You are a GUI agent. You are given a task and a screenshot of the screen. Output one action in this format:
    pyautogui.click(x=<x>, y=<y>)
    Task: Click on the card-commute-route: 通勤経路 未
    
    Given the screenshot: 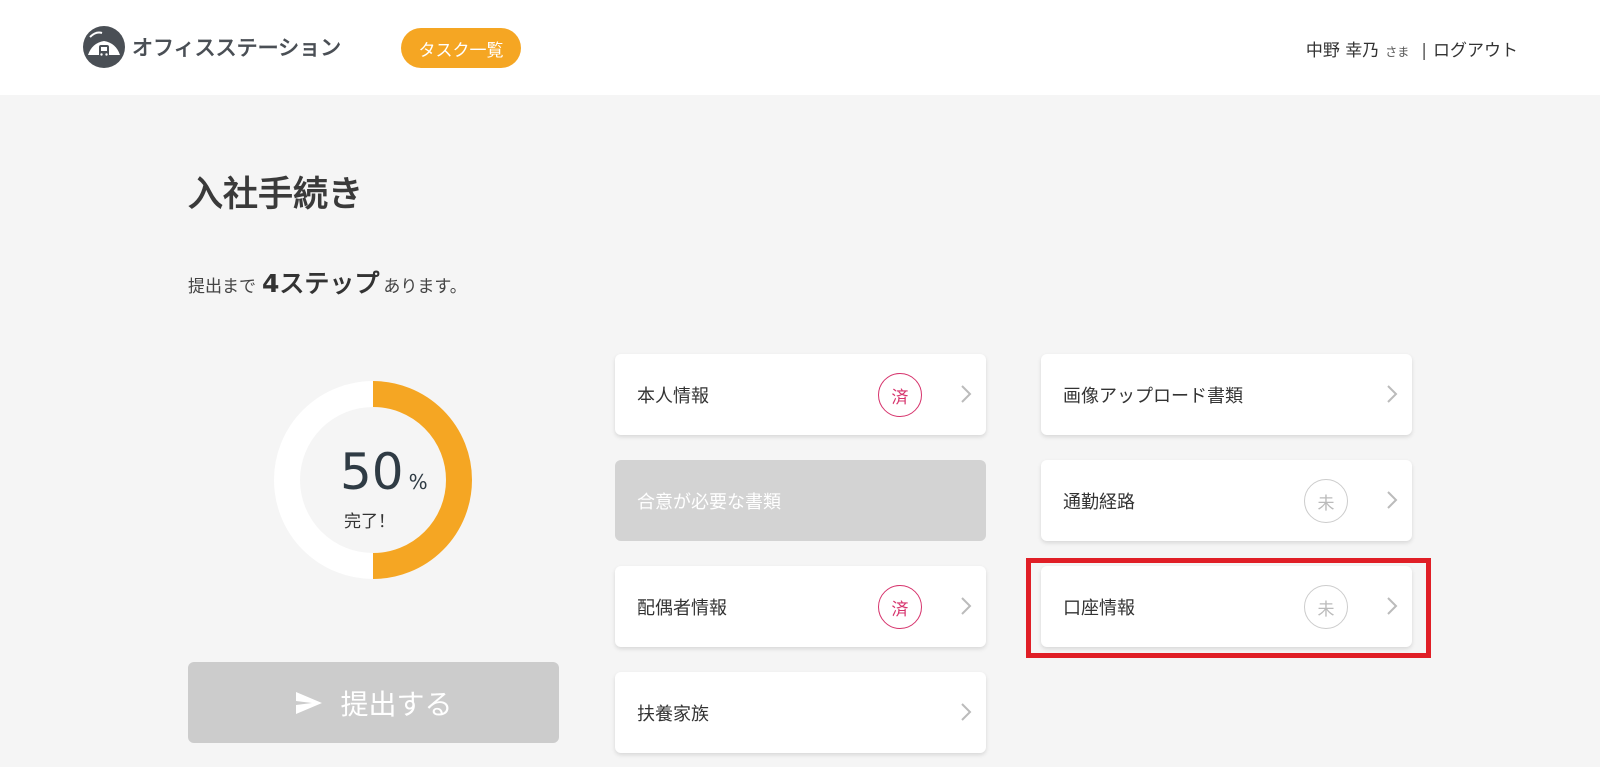 What is the action you would take?
    pyautogui.click(x=1226, y=500)
    